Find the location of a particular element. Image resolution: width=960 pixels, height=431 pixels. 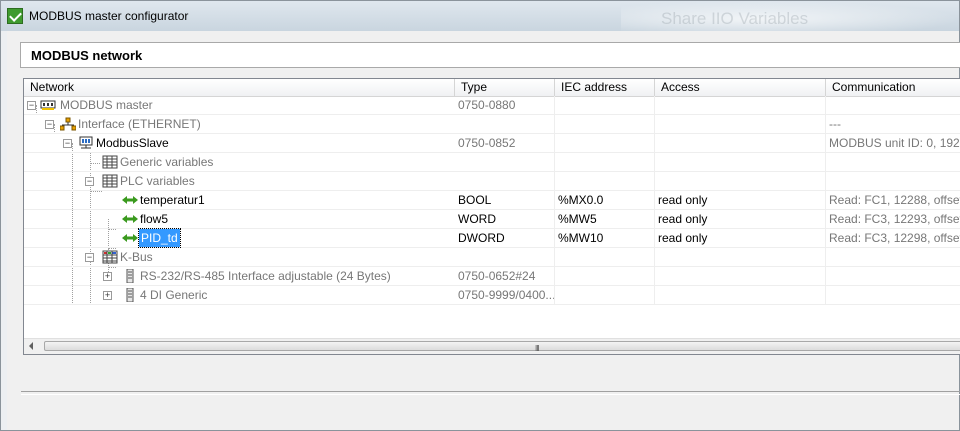

tree-node-label: PLC variables is located at coordinates (157, 181).